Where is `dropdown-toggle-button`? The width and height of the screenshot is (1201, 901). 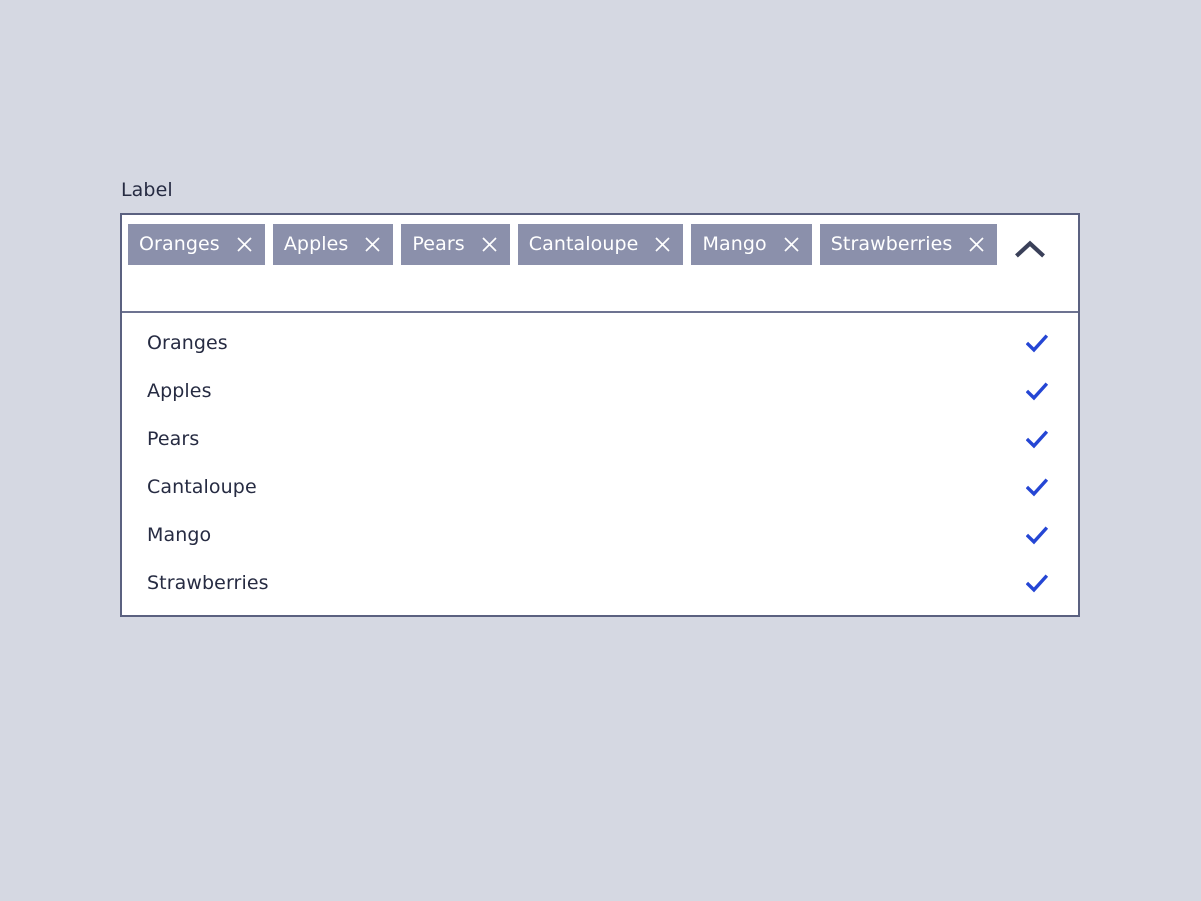
dropdown-toggle-button is located at coordinates (1030, 249).